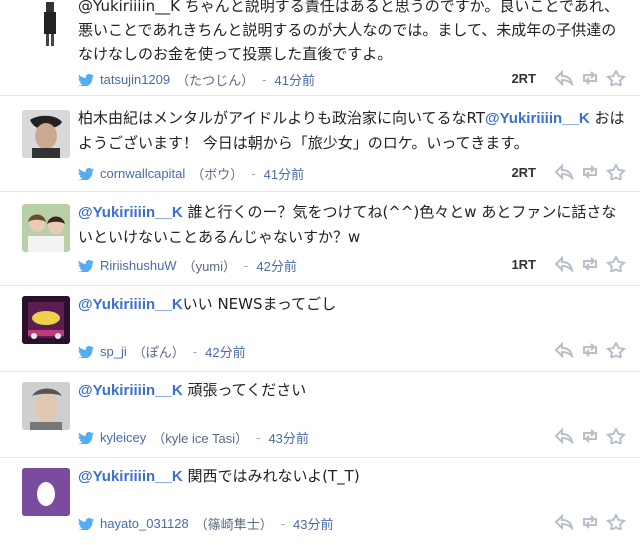 The height and width of the screenshot is (545, 640). Describe the element at coordinates (144, 523) in the screenshot. I see `user-handle: hayato_031128` at that location.